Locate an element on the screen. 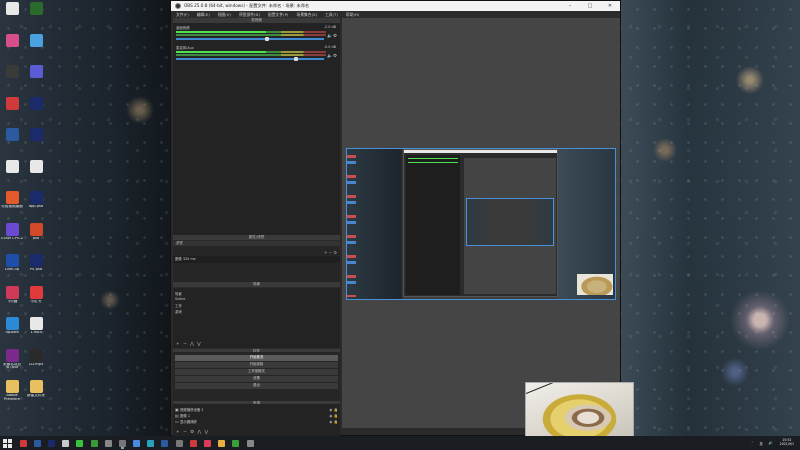 The width and height of the screenshot is (800, 450). scene-item: 工作 is located at coordinates (178, 305).